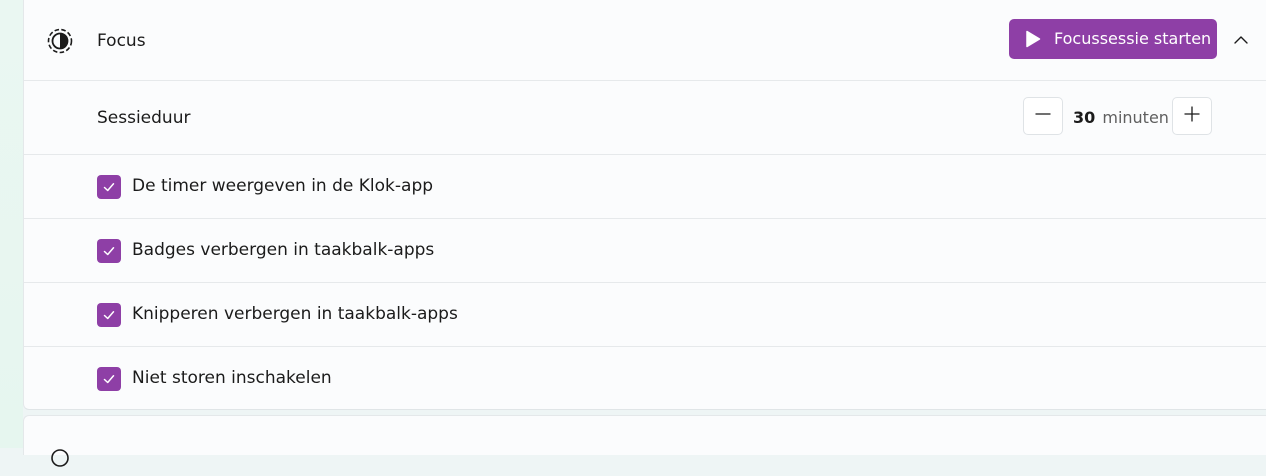 Image resolution: width=1266 pixels, height=476 pixels. What do you see at coordinates (232, 378) in the screenshot?
I see `option-label-do-not-disturb: Niet storen inschakelen` at bounding box center [232, 378].